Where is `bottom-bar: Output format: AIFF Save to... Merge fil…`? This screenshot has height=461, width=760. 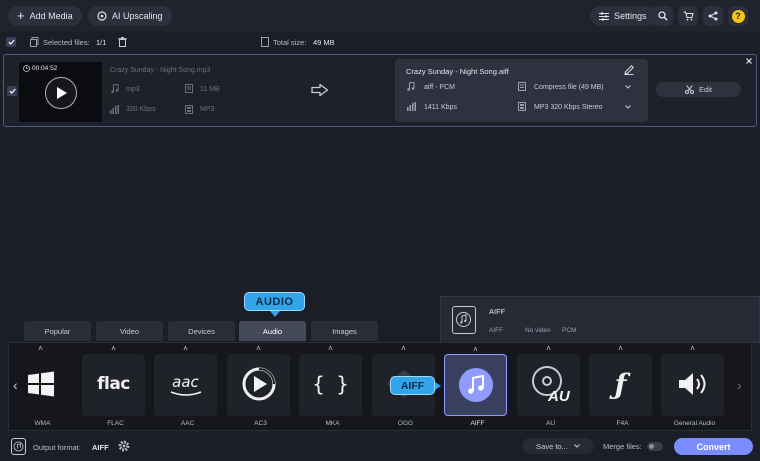
bottom-bar: Output format: AIFF Save to... Merge fil… is located at coordinates (380, 447).